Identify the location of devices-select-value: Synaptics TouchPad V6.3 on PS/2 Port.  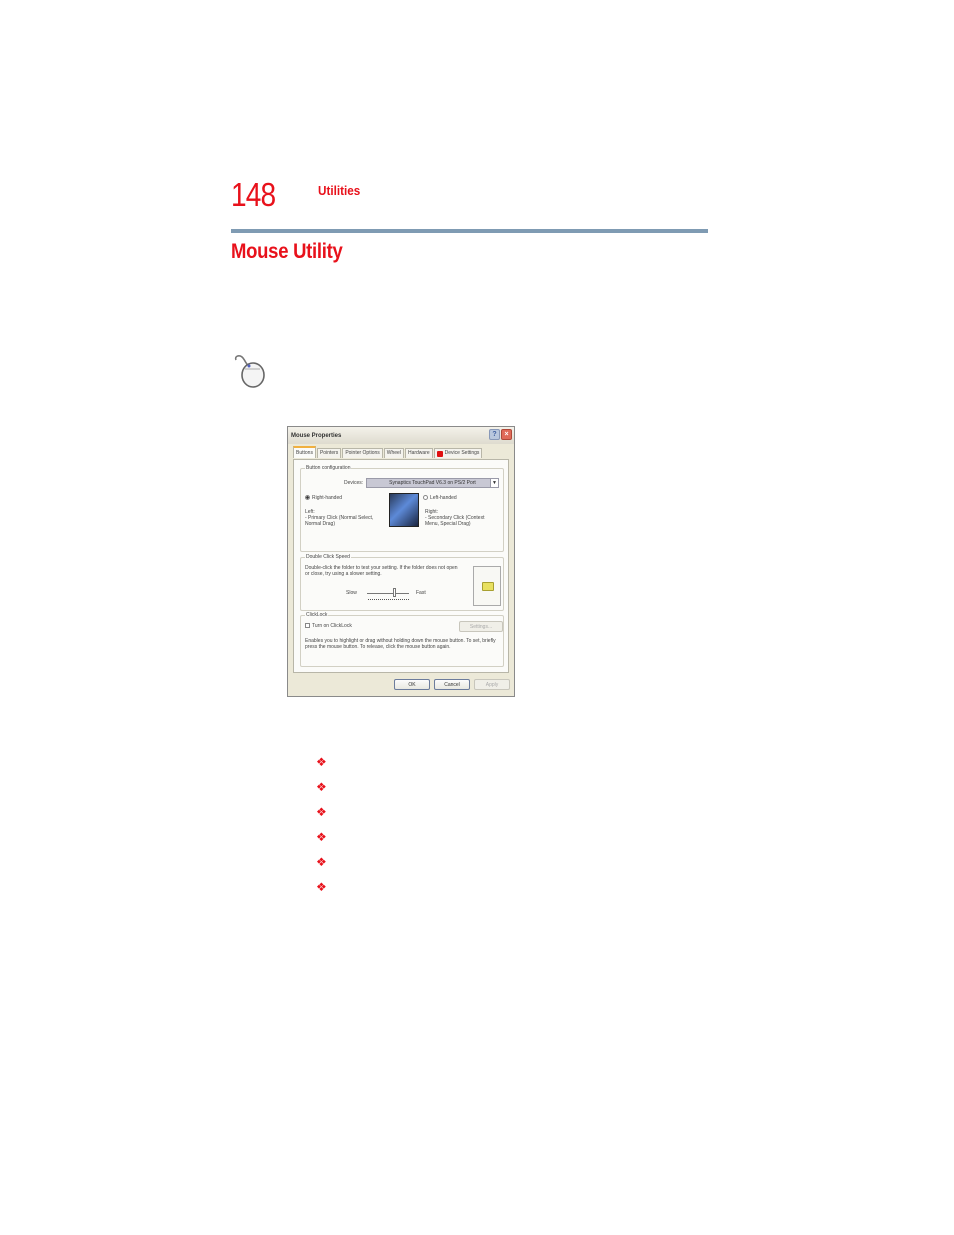
(432, 483).